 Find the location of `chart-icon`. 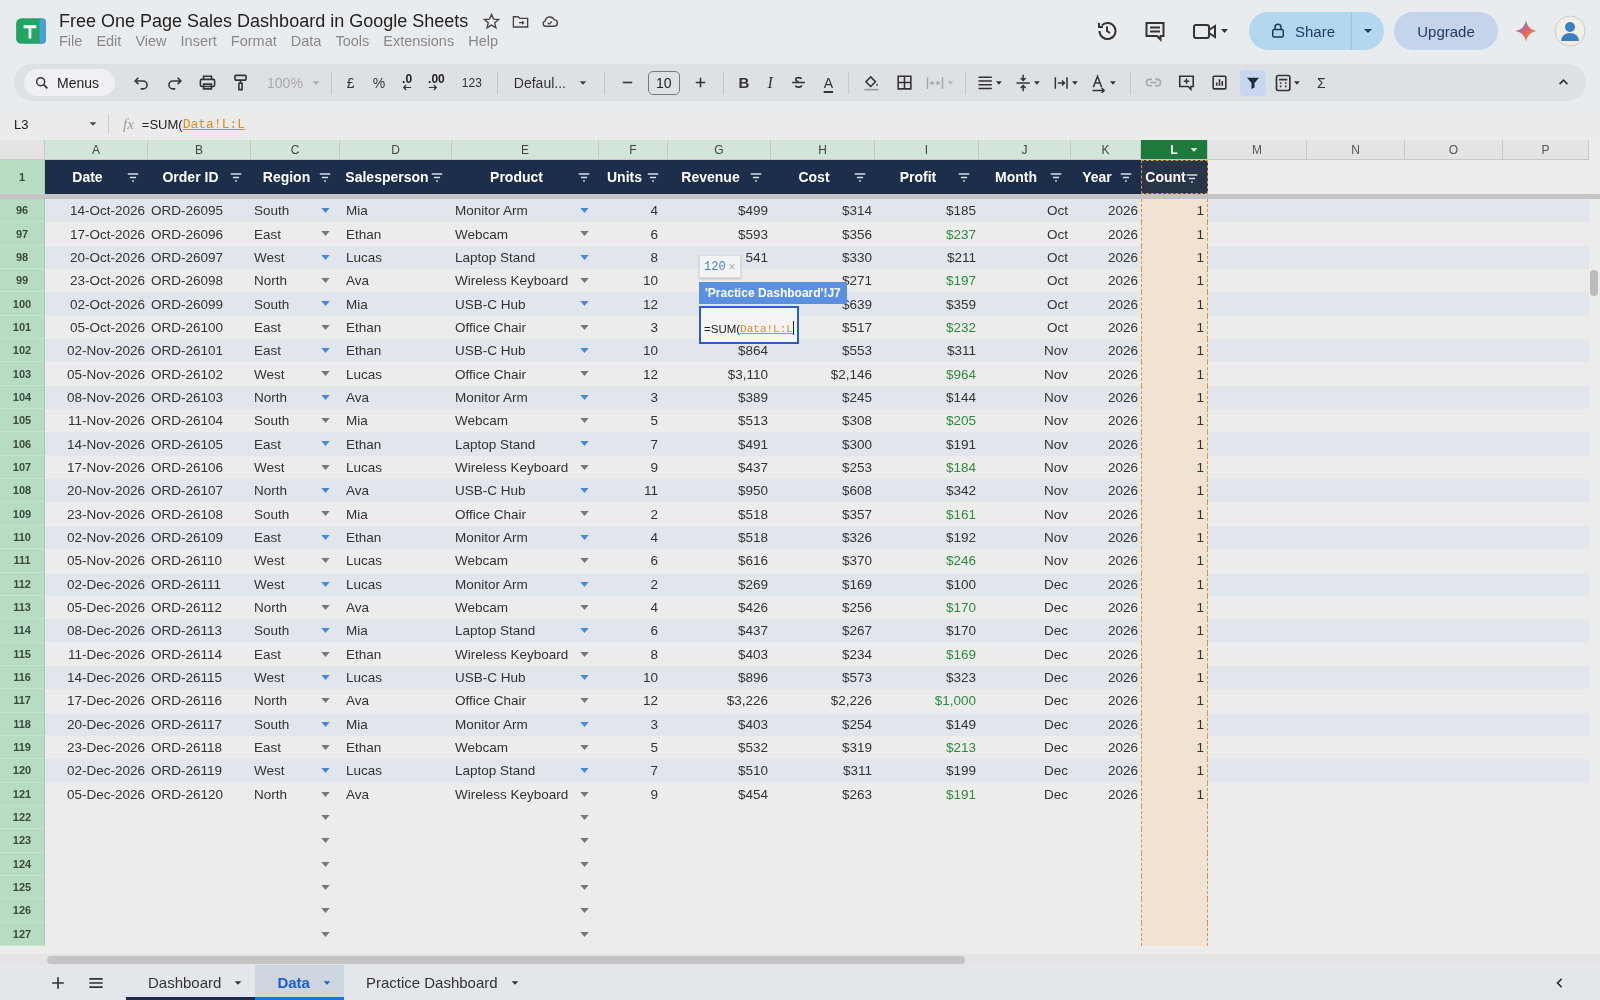

chart-icon is located at coordinates (1220, 82).